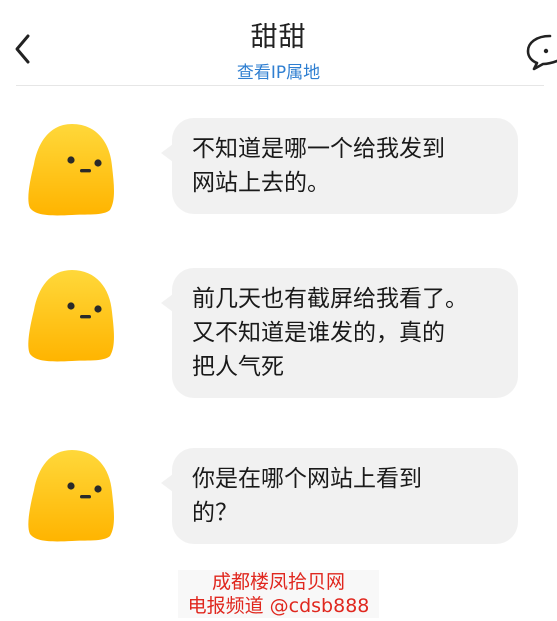 Image resolution: width=557 pixels, height=621 pixels. What do you see at coordinates (278, 582) in the screenshot?
I see `watermark-line-1: 成都楼凤拾贝网` at bounding box center [278, 582].